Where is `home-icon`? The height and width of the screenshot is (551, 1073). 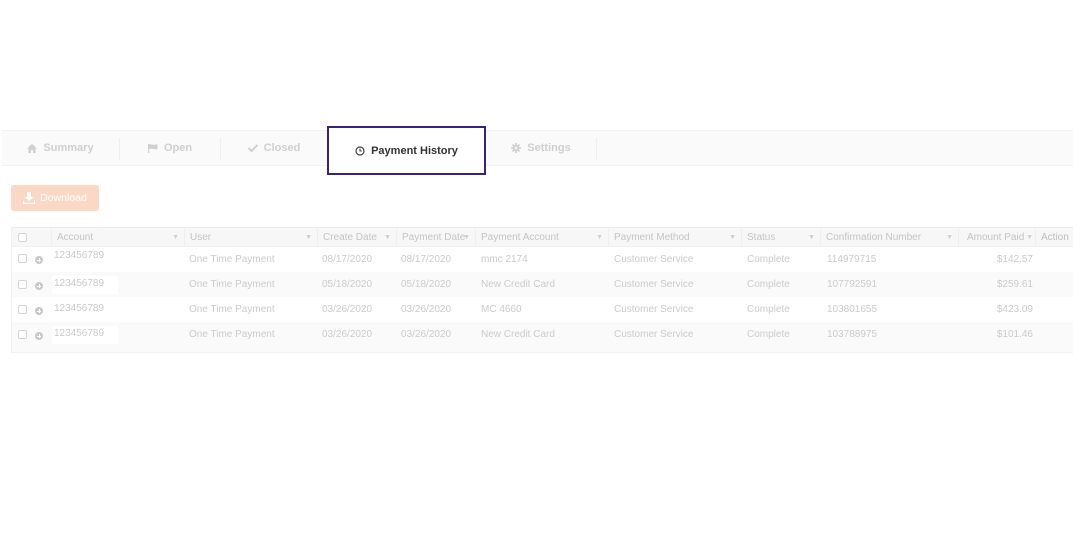
home-icon is located at coordinates (32, 148).